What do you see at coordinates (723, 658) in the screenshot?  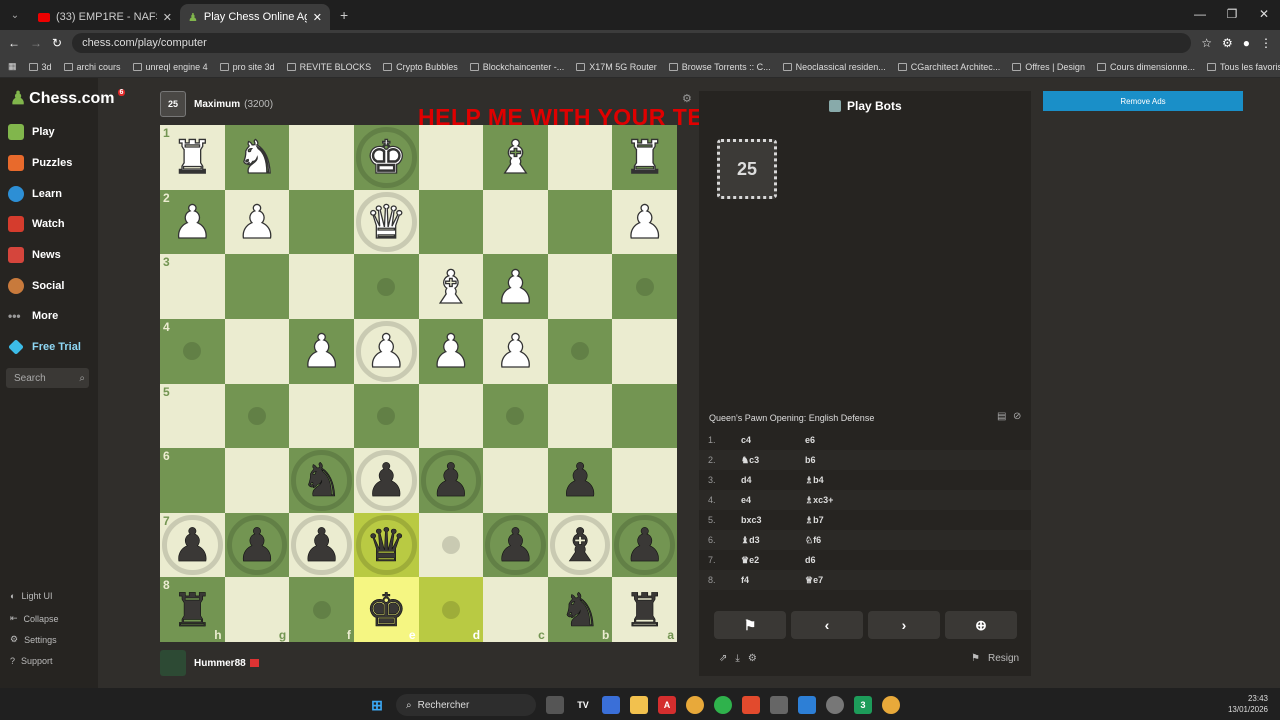 I see `share-icon: ⇗` at bounding box center [723, 658].